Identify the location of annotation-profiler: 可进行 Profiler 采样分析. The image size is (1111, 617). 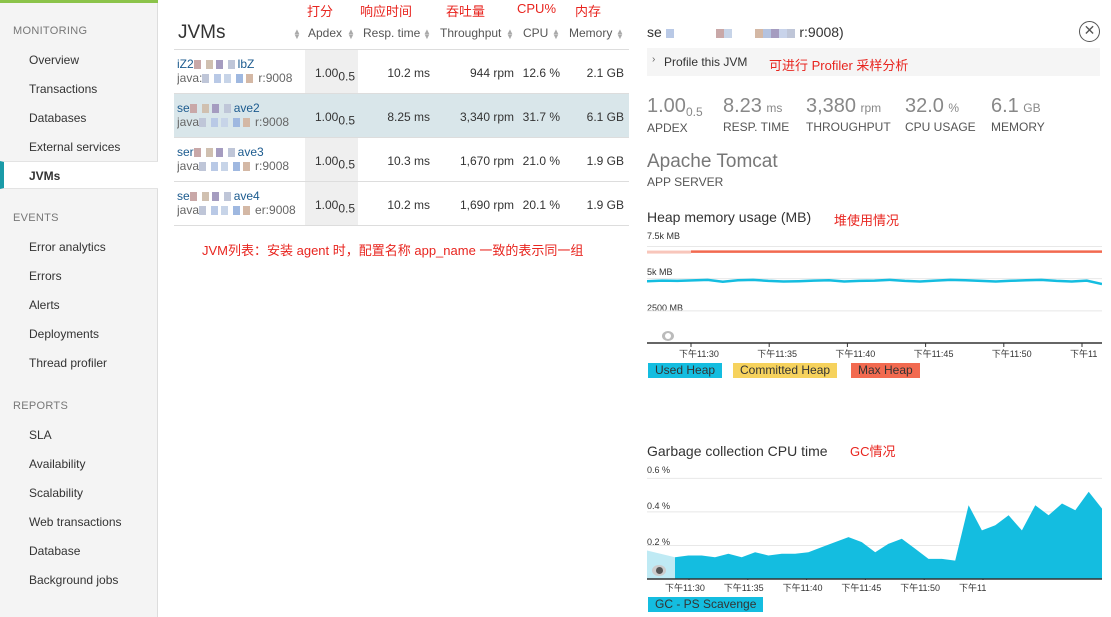
(839, 65).